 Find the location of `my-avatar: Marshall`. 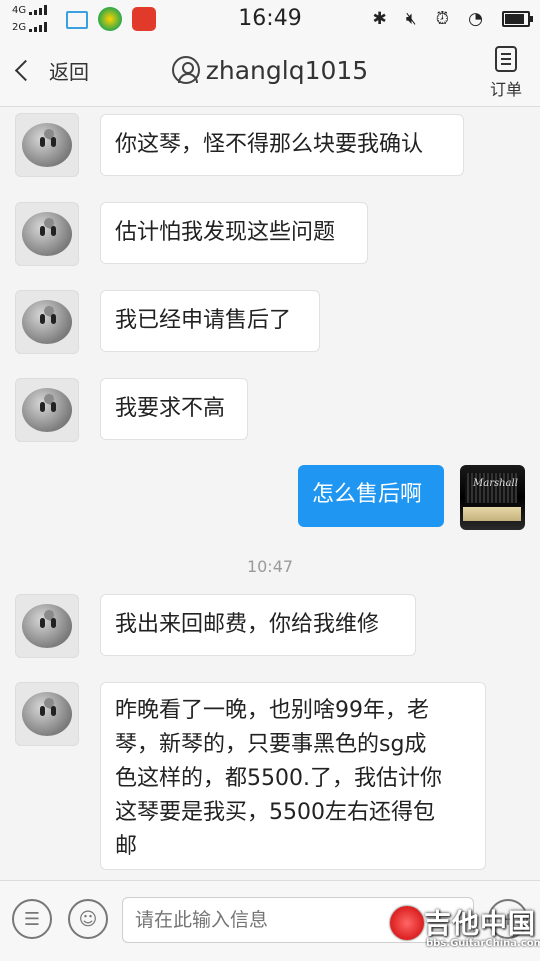

my-avatar: Marshall is located at coordinates (492, 497).